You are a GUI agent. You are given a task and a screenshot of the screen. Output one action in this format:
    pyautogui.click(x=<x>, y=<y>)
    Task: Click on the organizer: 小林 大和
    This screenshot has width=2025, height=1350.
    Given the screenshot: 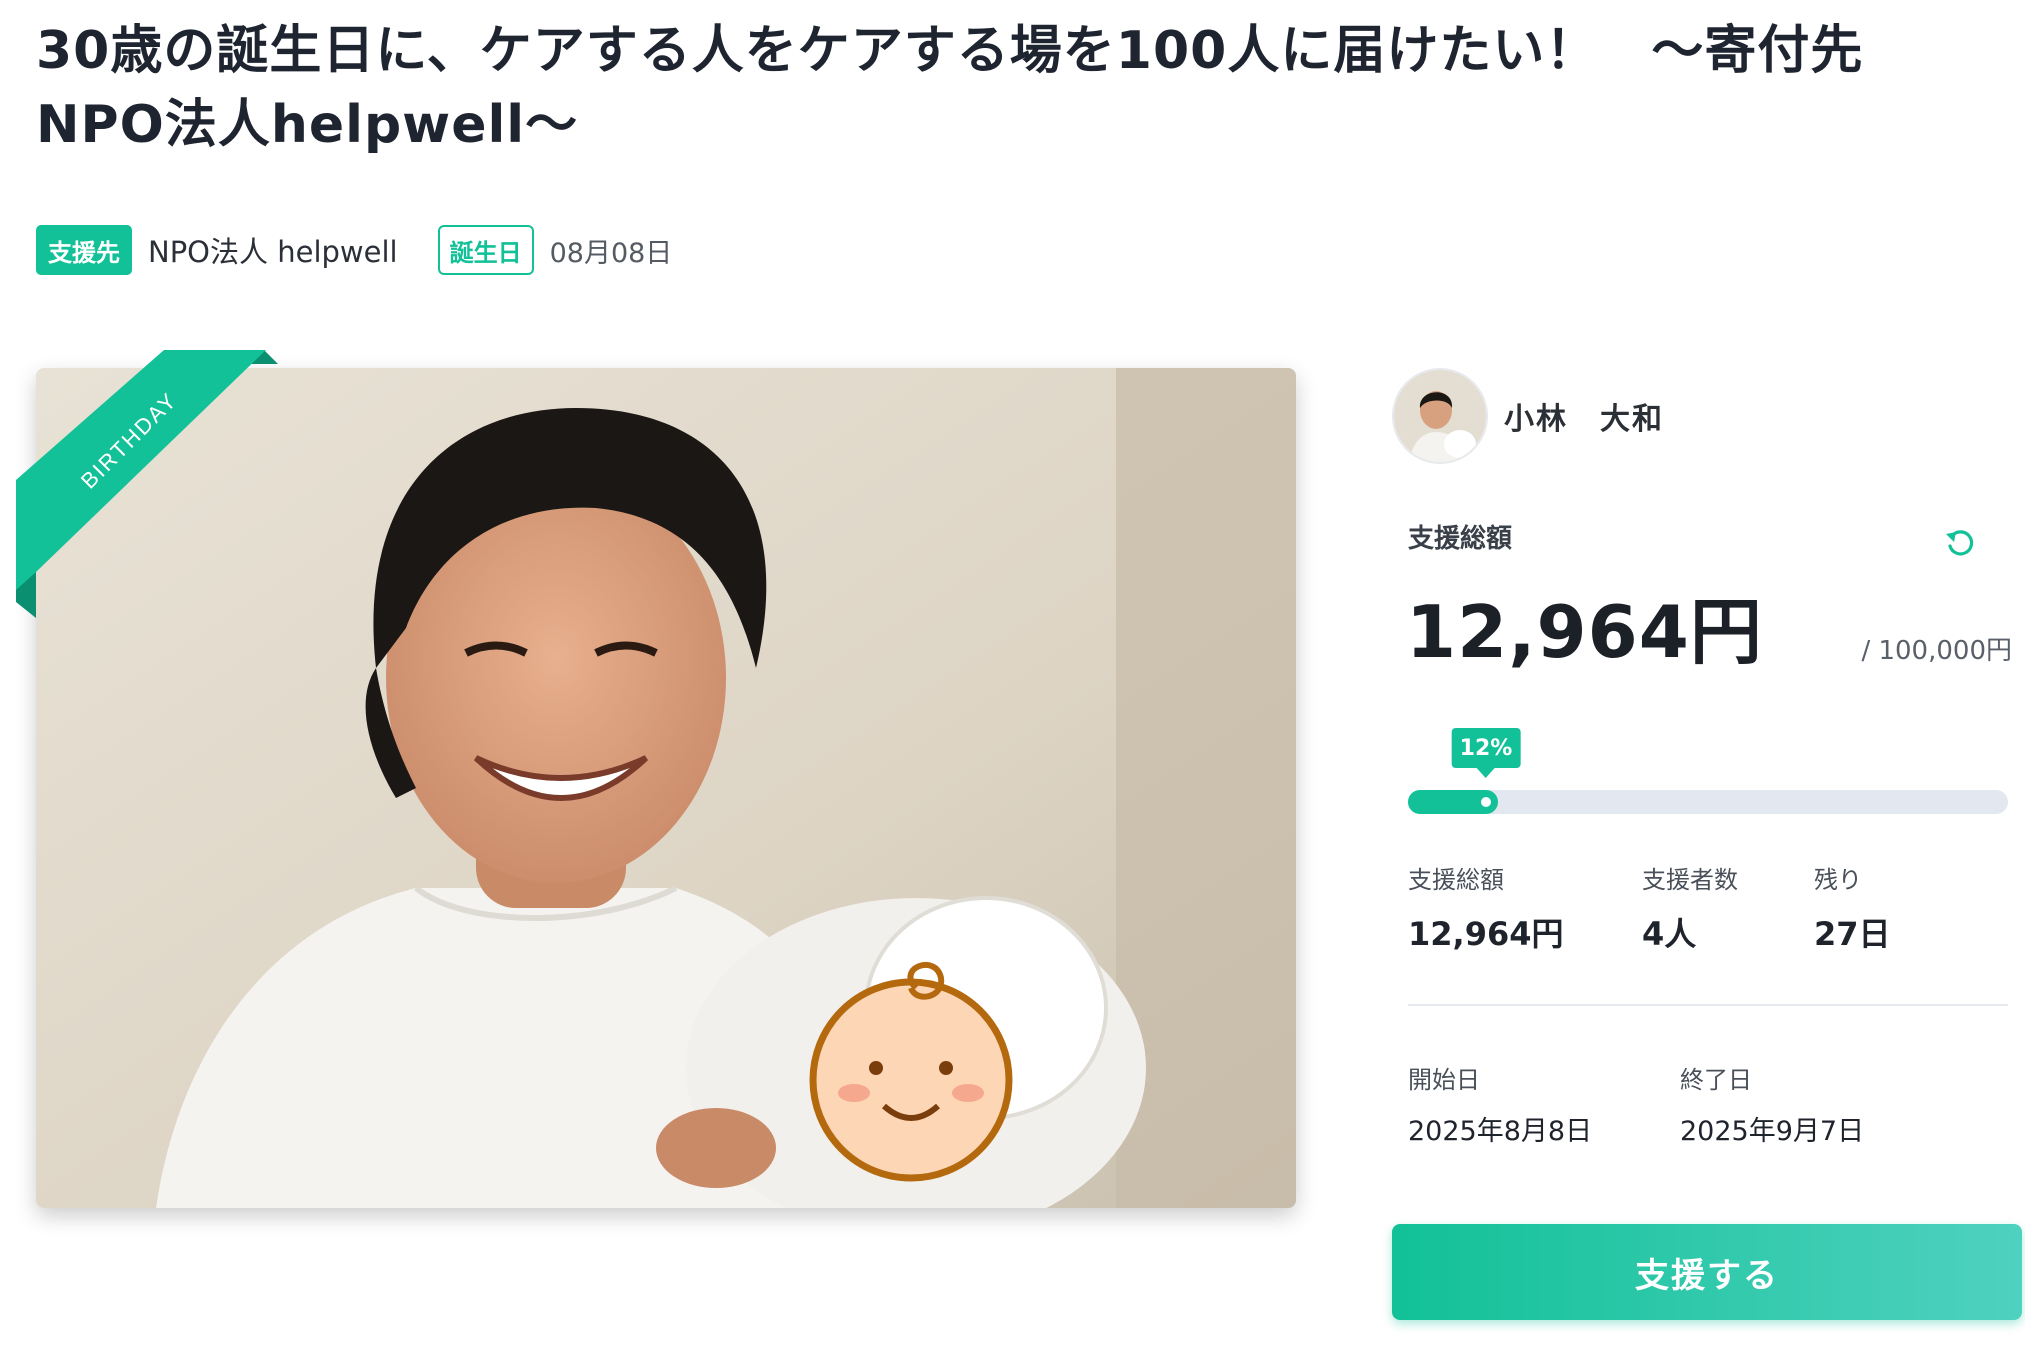 What is the action you would take?
    pyautogui.click(x=1528, y=416)
    